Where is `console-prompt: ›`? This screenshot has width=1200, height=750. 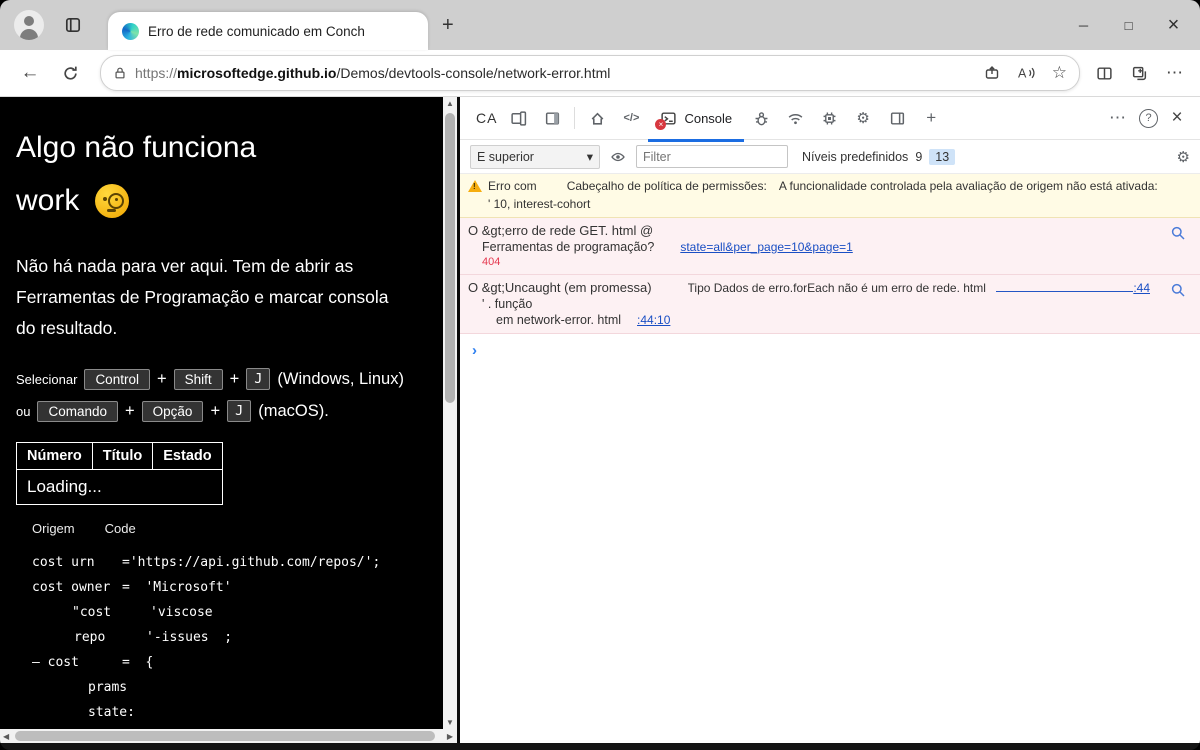
console-prompt: › is located at coordinates (830, 350).